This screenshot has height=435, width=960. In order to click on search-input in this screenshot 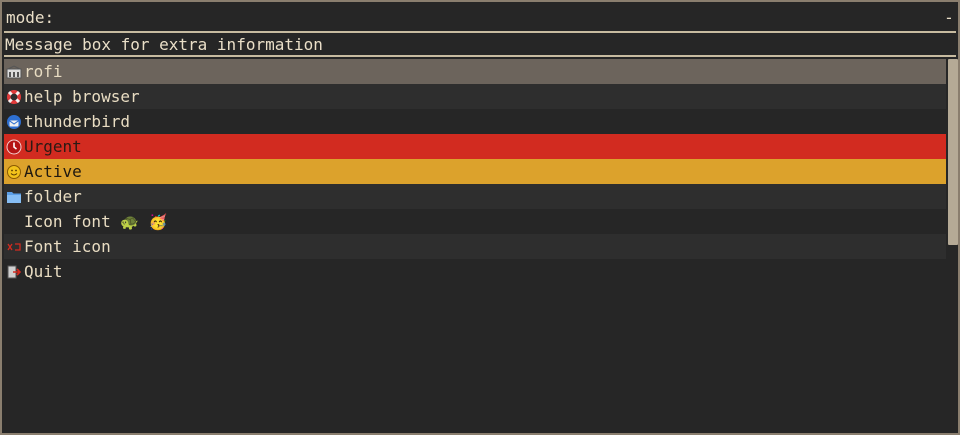, I will do `click(498, 17)`.